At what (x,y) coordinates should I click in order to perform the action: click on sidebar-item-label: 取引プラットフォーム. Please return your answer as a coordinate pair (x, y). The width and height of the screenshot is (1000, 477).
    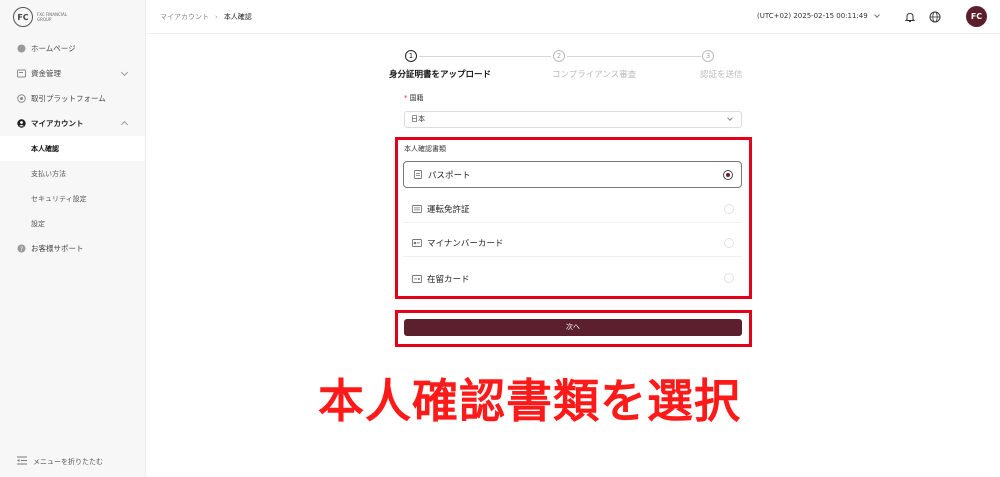
    Looking at the image, I should click on (68, 98).